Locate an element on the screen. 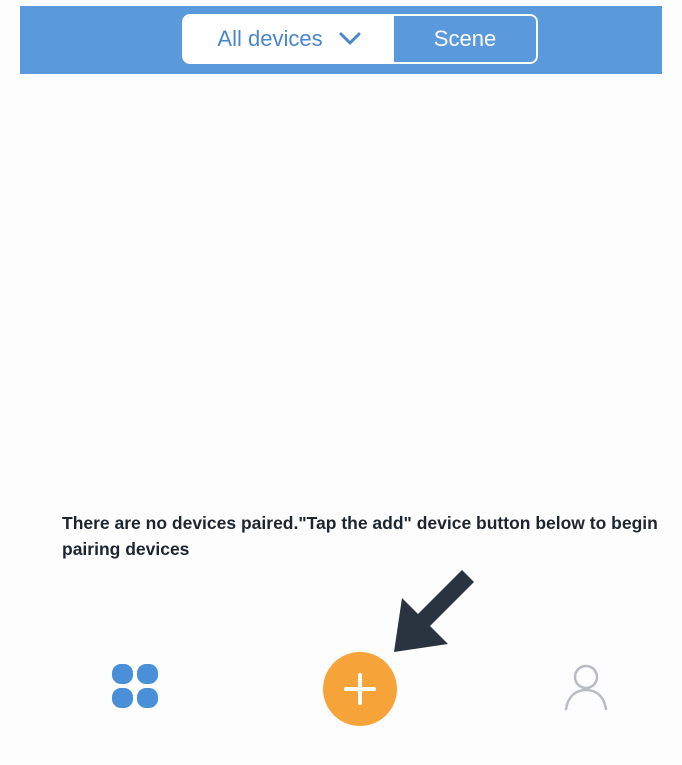 Image resolution: width=682 pixels, height=765 pixels. user-profile-icon is located at coordinates (586, 687).